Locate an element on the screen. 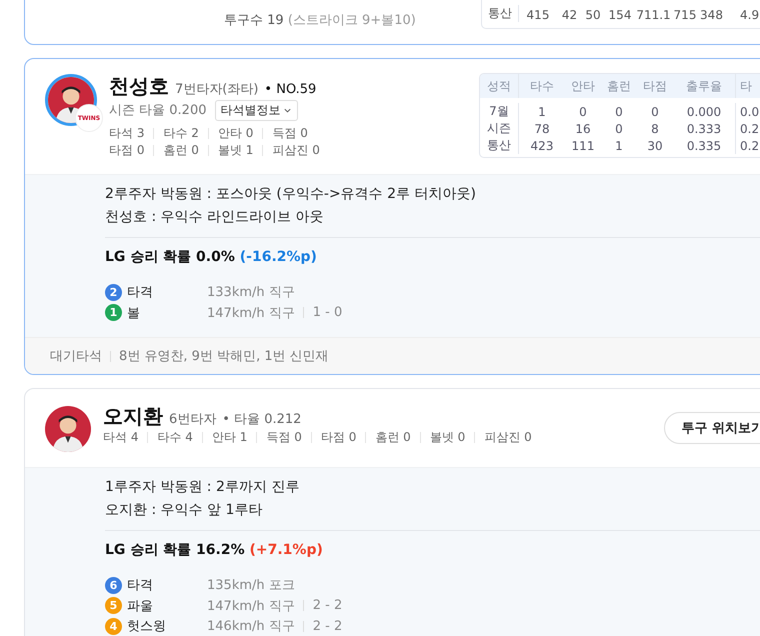 The width and height of the screenshot is (760, 636). uniform-number: • NO.59 is located at coordinates (290, 89).